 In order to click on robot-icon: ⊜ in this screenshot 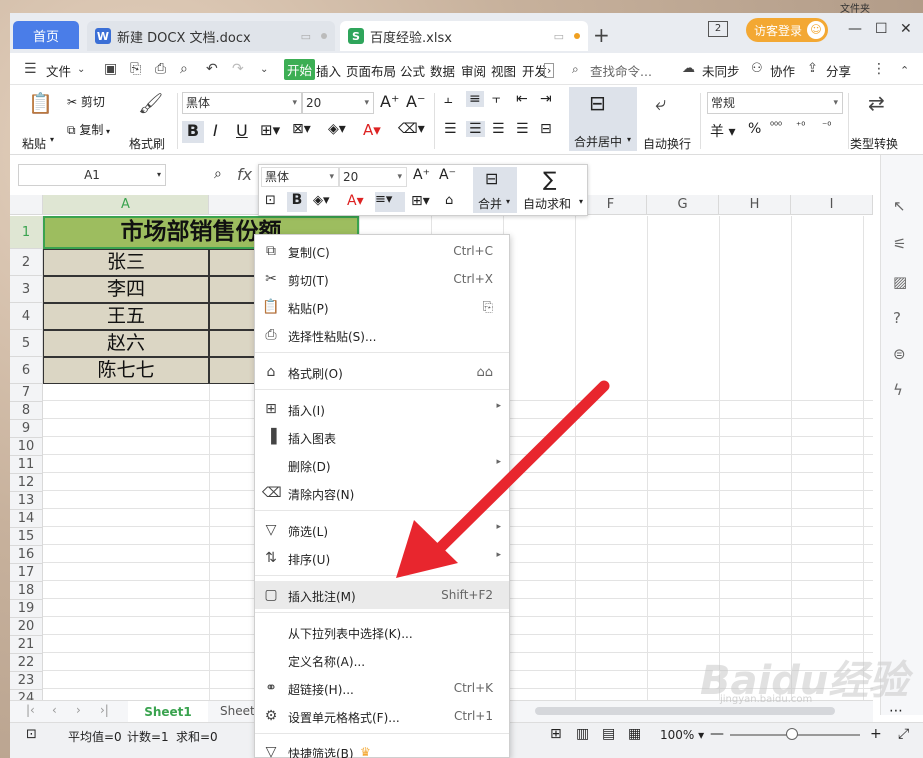, I will do `click(899, 354)`.